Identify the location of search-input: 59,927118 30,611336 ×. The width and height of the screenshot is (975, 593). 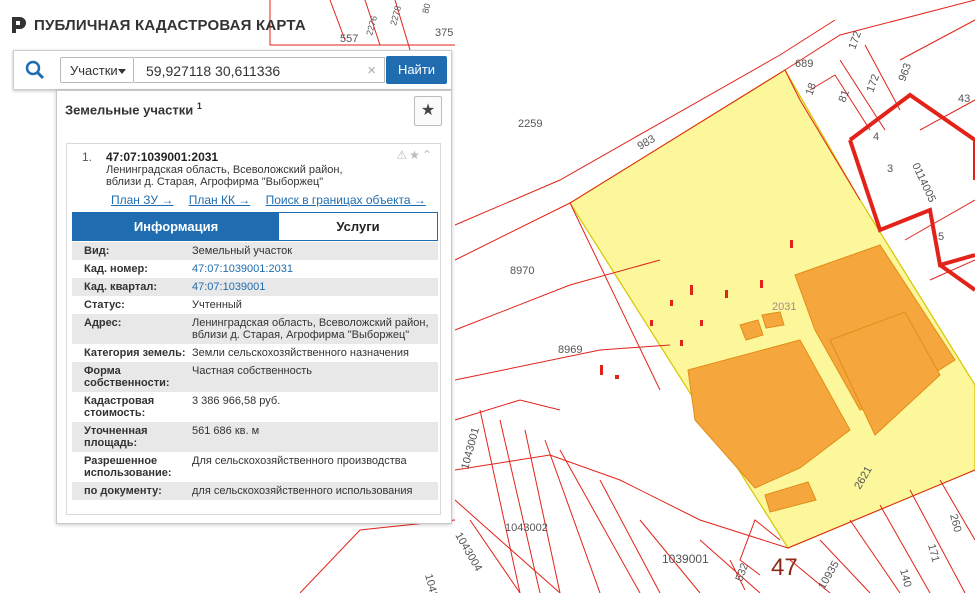
(259, 70).